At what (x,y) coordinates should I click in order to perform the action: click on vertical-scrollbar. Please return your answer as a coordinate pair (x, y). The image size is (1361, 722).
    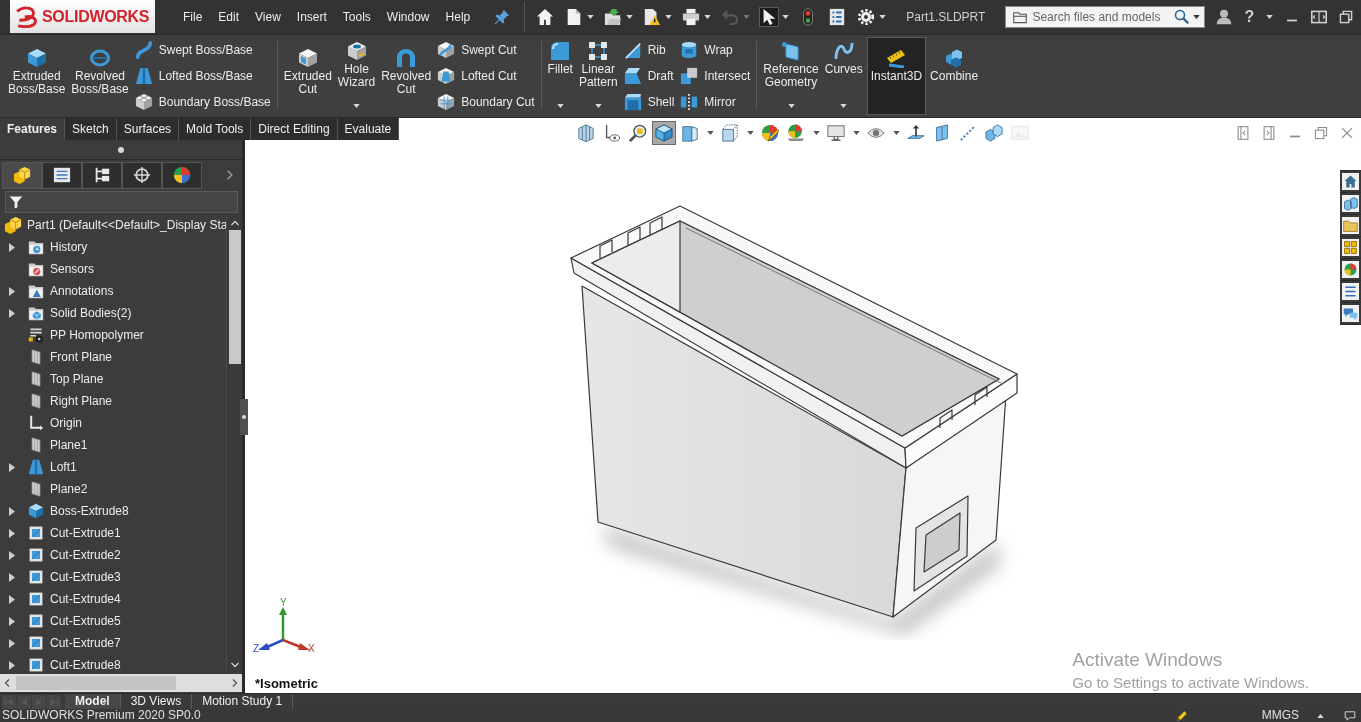
    Looking at the image, I should click on (234, 444).